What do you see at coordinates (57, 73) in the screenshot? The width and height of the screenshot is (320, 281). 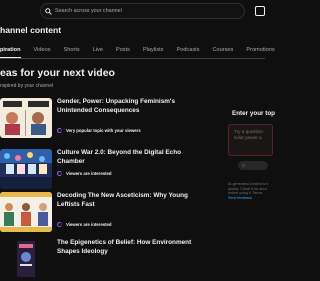 I see `section-title: eas for your next video` at bounding box center [57, 73].